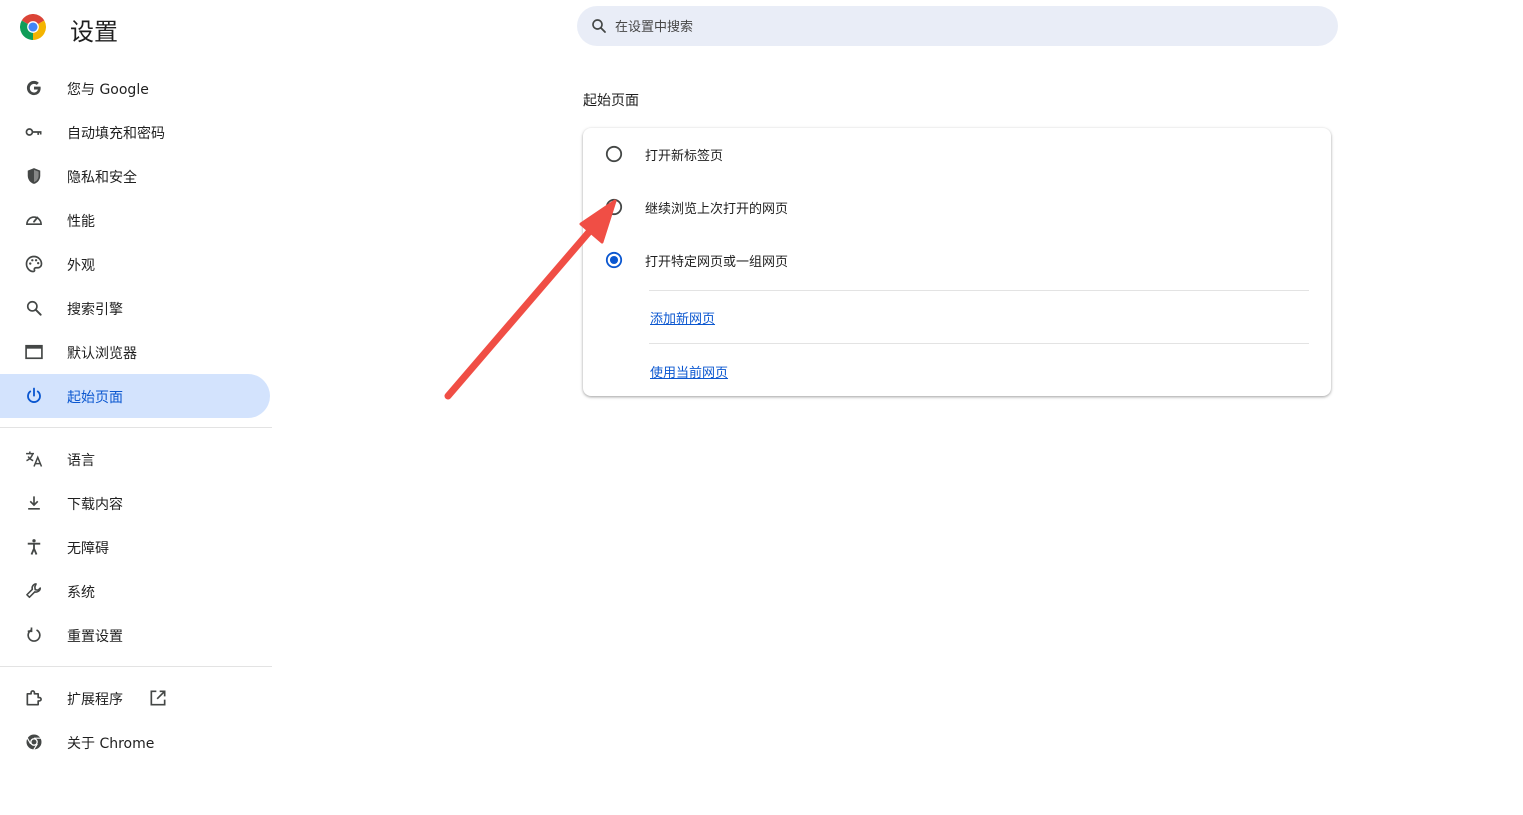 The image size is (1523, 815). What do you see at coordinates (34, 264) in the screenshot?
I see `palette-icon` at bounding box center [34, 264].